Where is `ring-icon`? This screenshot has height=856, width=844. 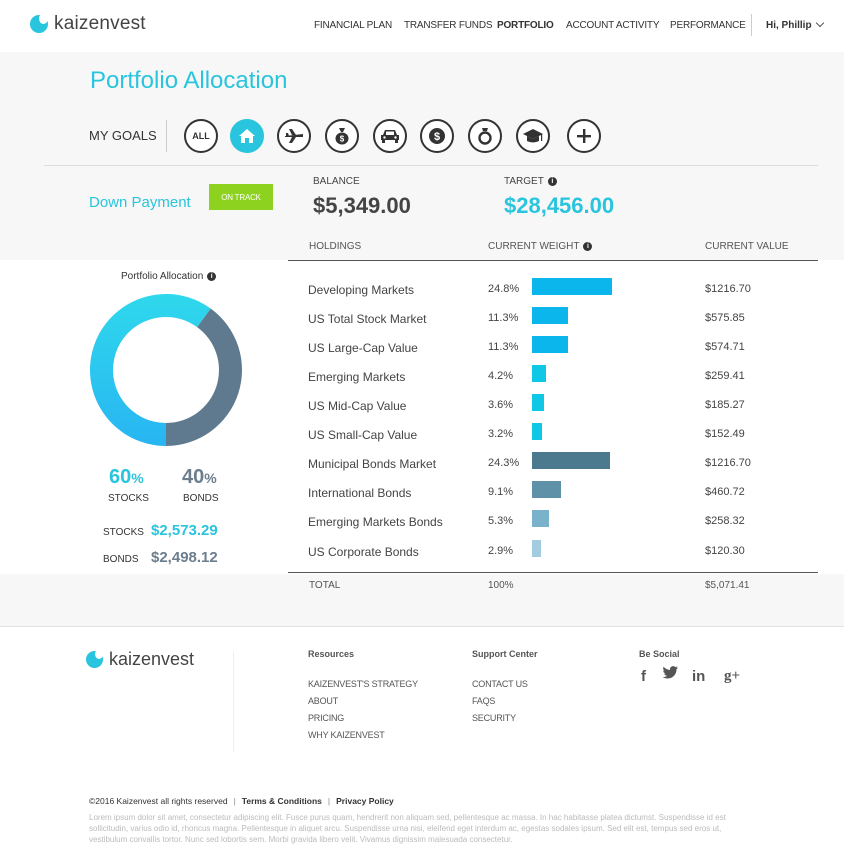
ring-icon is located at coordinates (485, 136).